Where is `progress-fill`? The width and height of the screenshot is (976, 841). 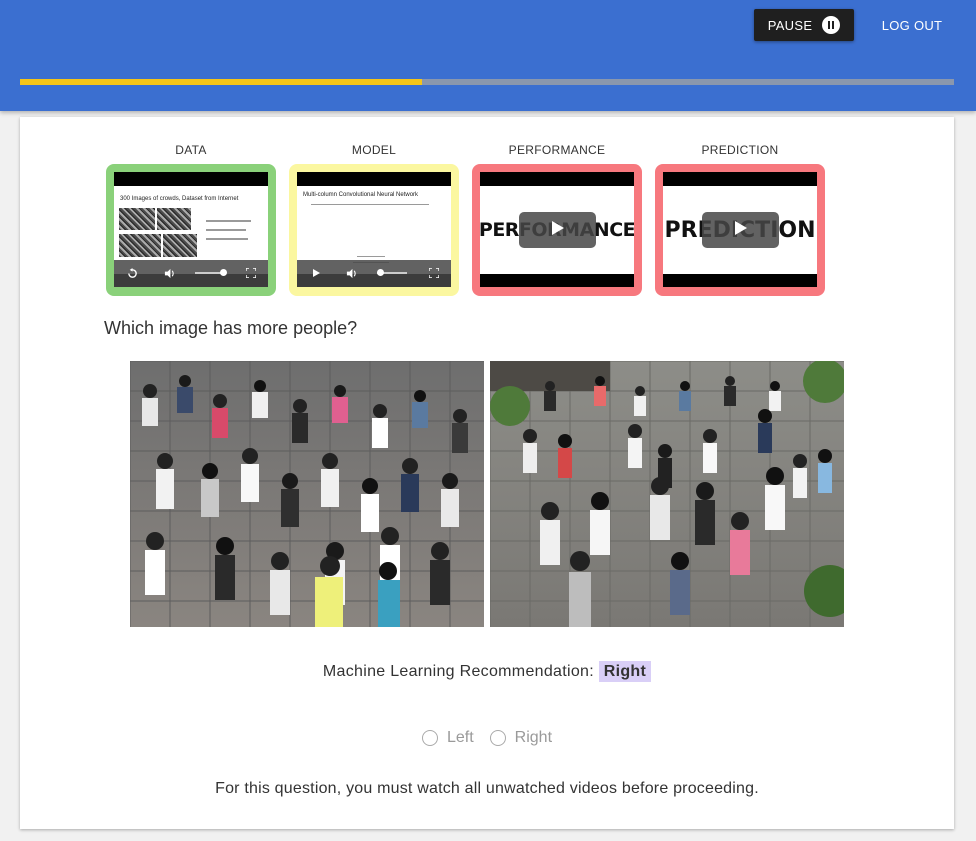
progress-fill is located at coordinates (221, 82).